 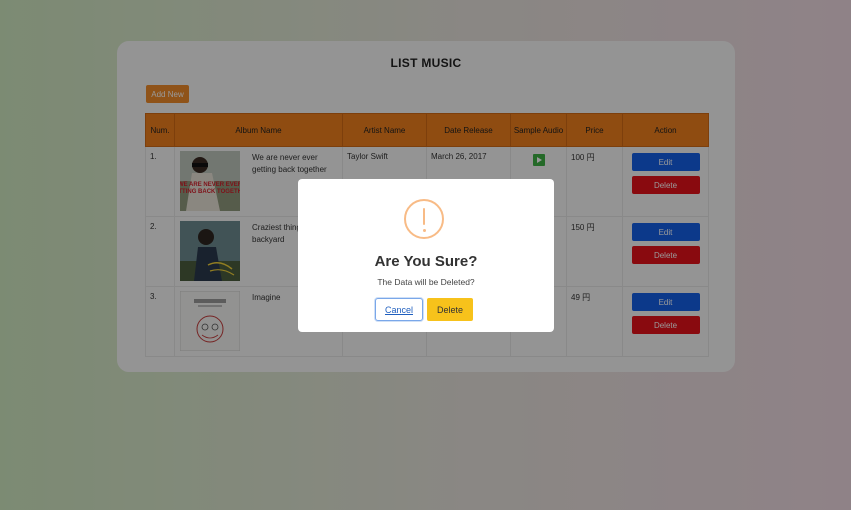 I want to click on confirm-delete-button: Delete, so click(x=450, y=309).